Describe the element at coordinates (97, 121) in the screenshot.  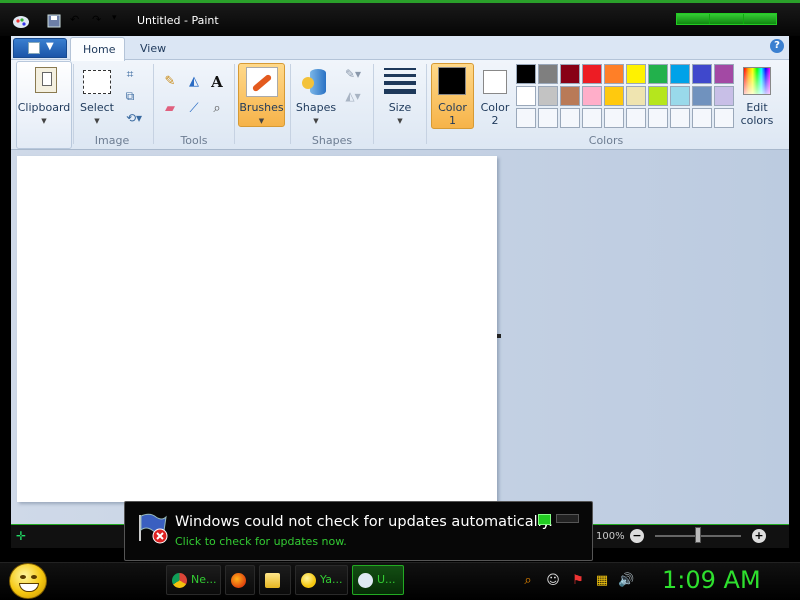
I see `select-dropdown-icon: ▼` at that location.